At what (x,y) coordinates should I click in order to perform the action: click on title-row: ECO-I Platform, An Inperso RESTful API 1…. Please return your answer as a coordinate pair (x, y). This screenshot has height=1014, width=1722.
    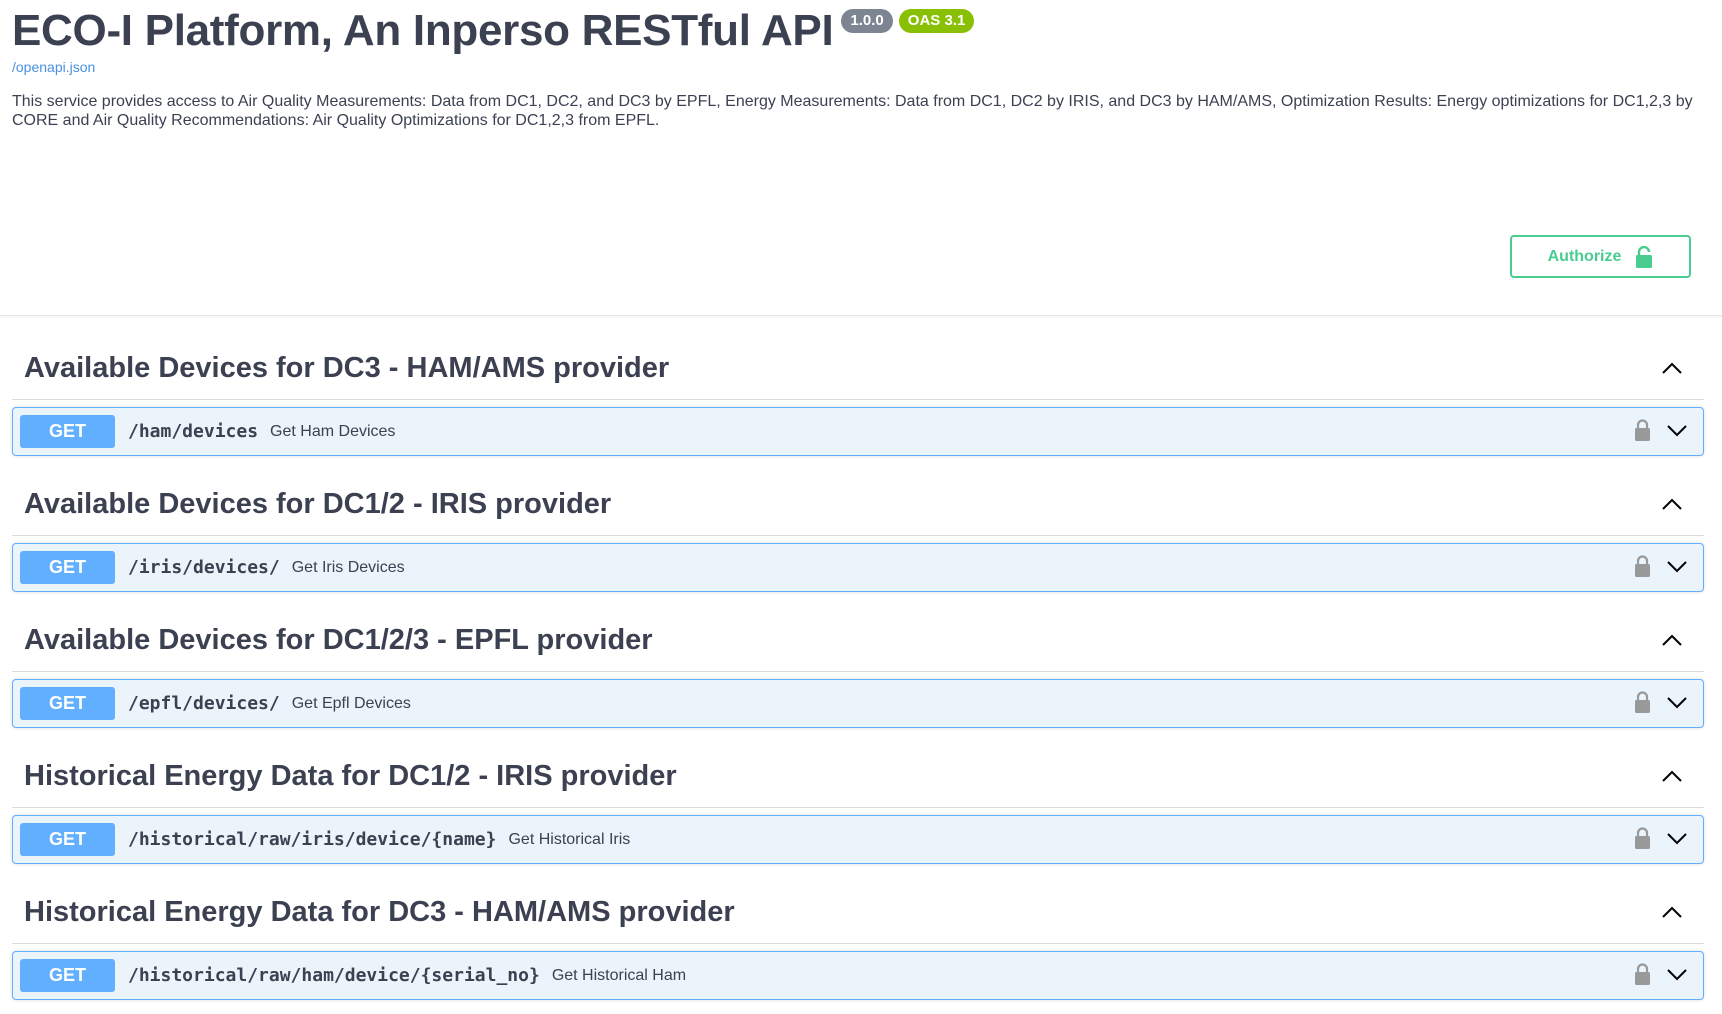
    Looking at the image, I should click on (862, 31).